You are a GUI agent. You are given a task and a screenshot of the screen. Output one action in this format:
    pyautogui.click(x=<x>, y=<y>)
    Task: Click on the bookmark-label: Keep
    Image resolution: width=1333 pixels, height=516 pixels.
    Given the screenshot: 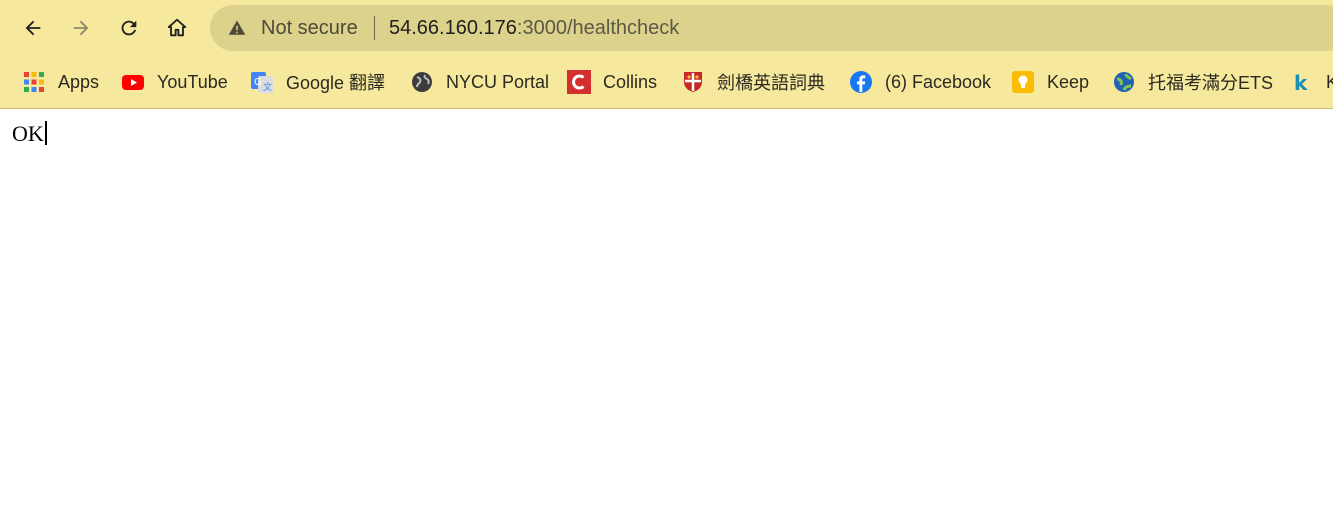 What is the action you would take?
    pyautogui.click(x=1068, y=81)
    